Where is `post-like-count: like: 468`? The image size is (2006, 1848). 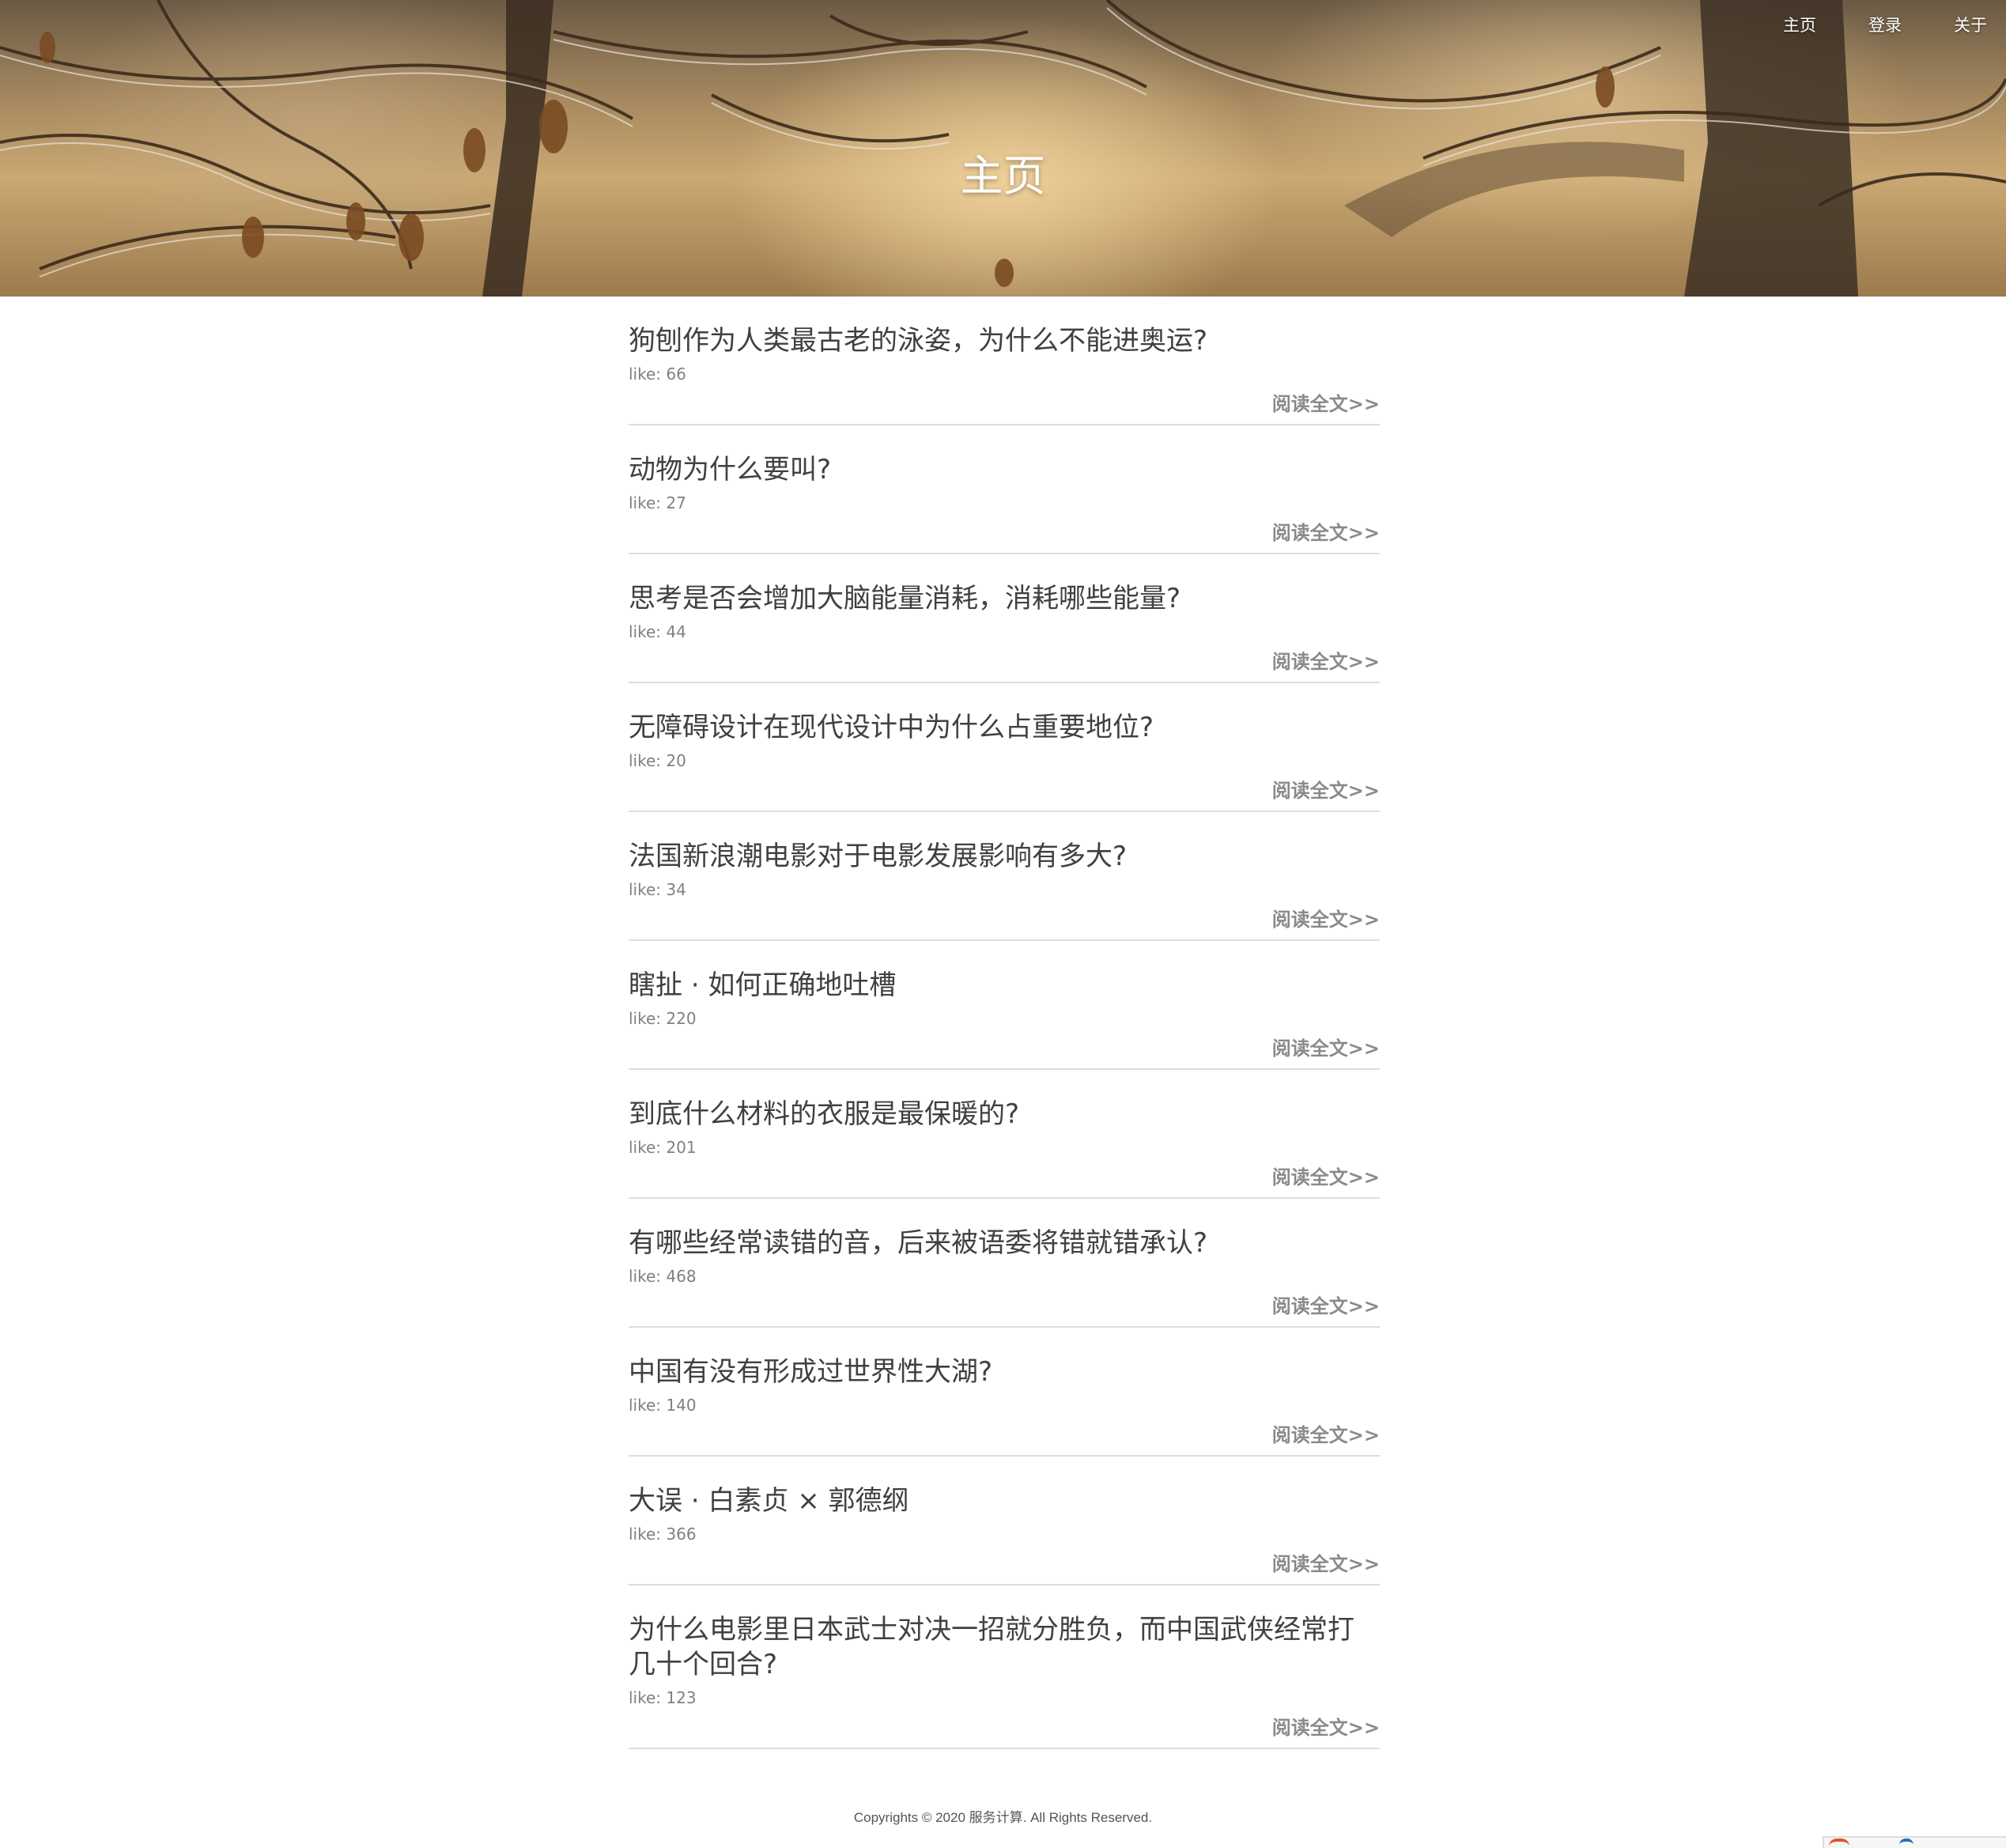 post-like-count: like: 468 is located at coordinates (663, 1276).